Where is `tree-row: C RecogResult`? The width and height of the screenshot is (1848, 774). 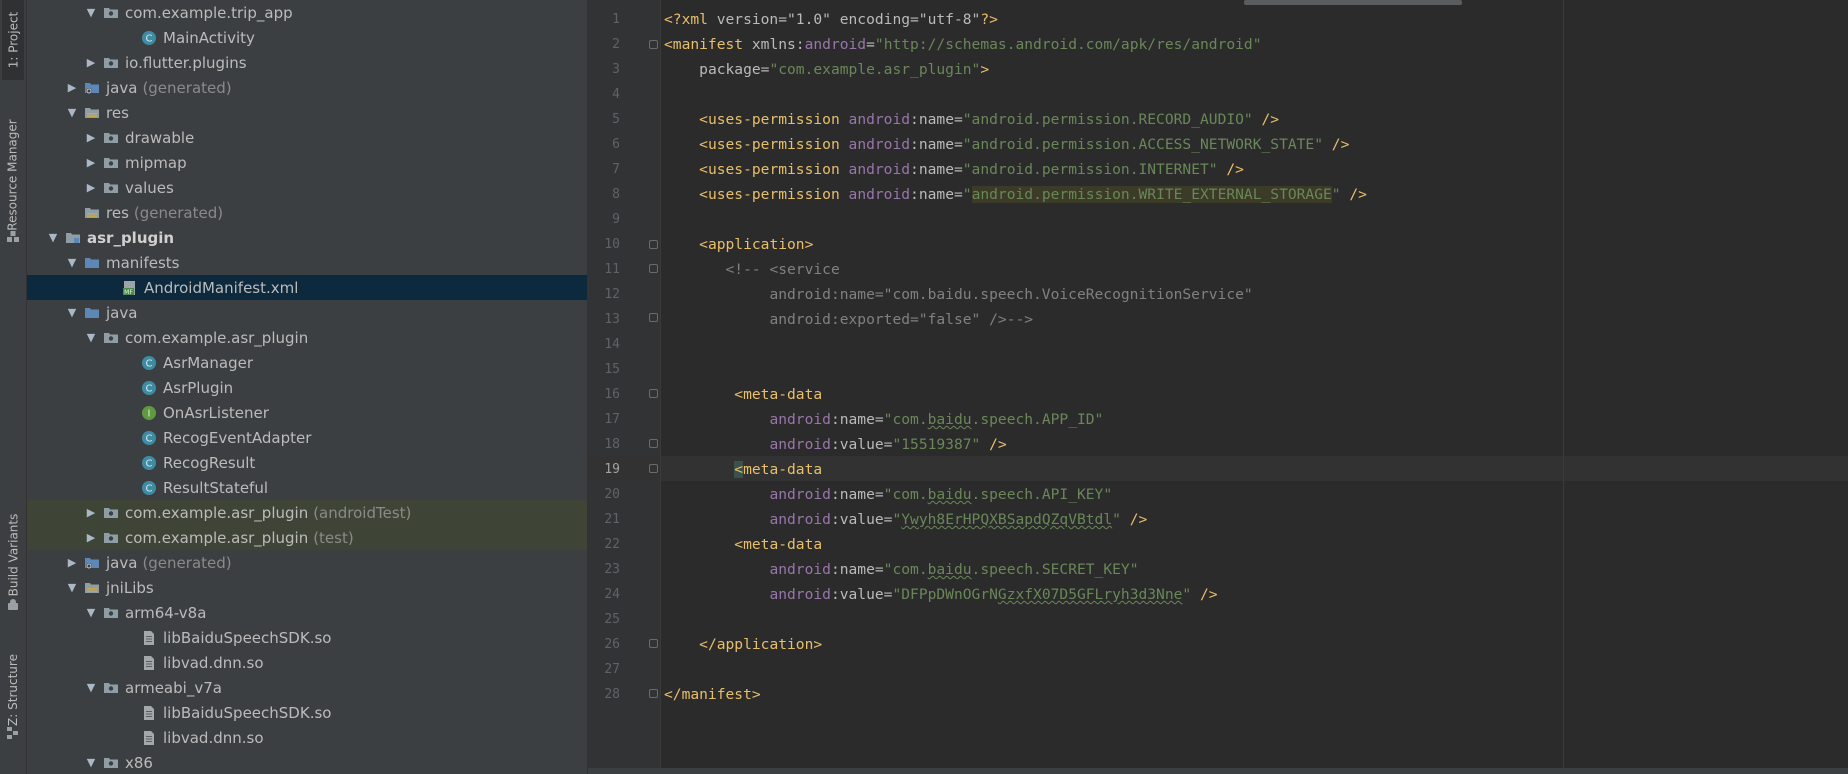 tree-row: C RecogResult is located at coordinates (307, 462).